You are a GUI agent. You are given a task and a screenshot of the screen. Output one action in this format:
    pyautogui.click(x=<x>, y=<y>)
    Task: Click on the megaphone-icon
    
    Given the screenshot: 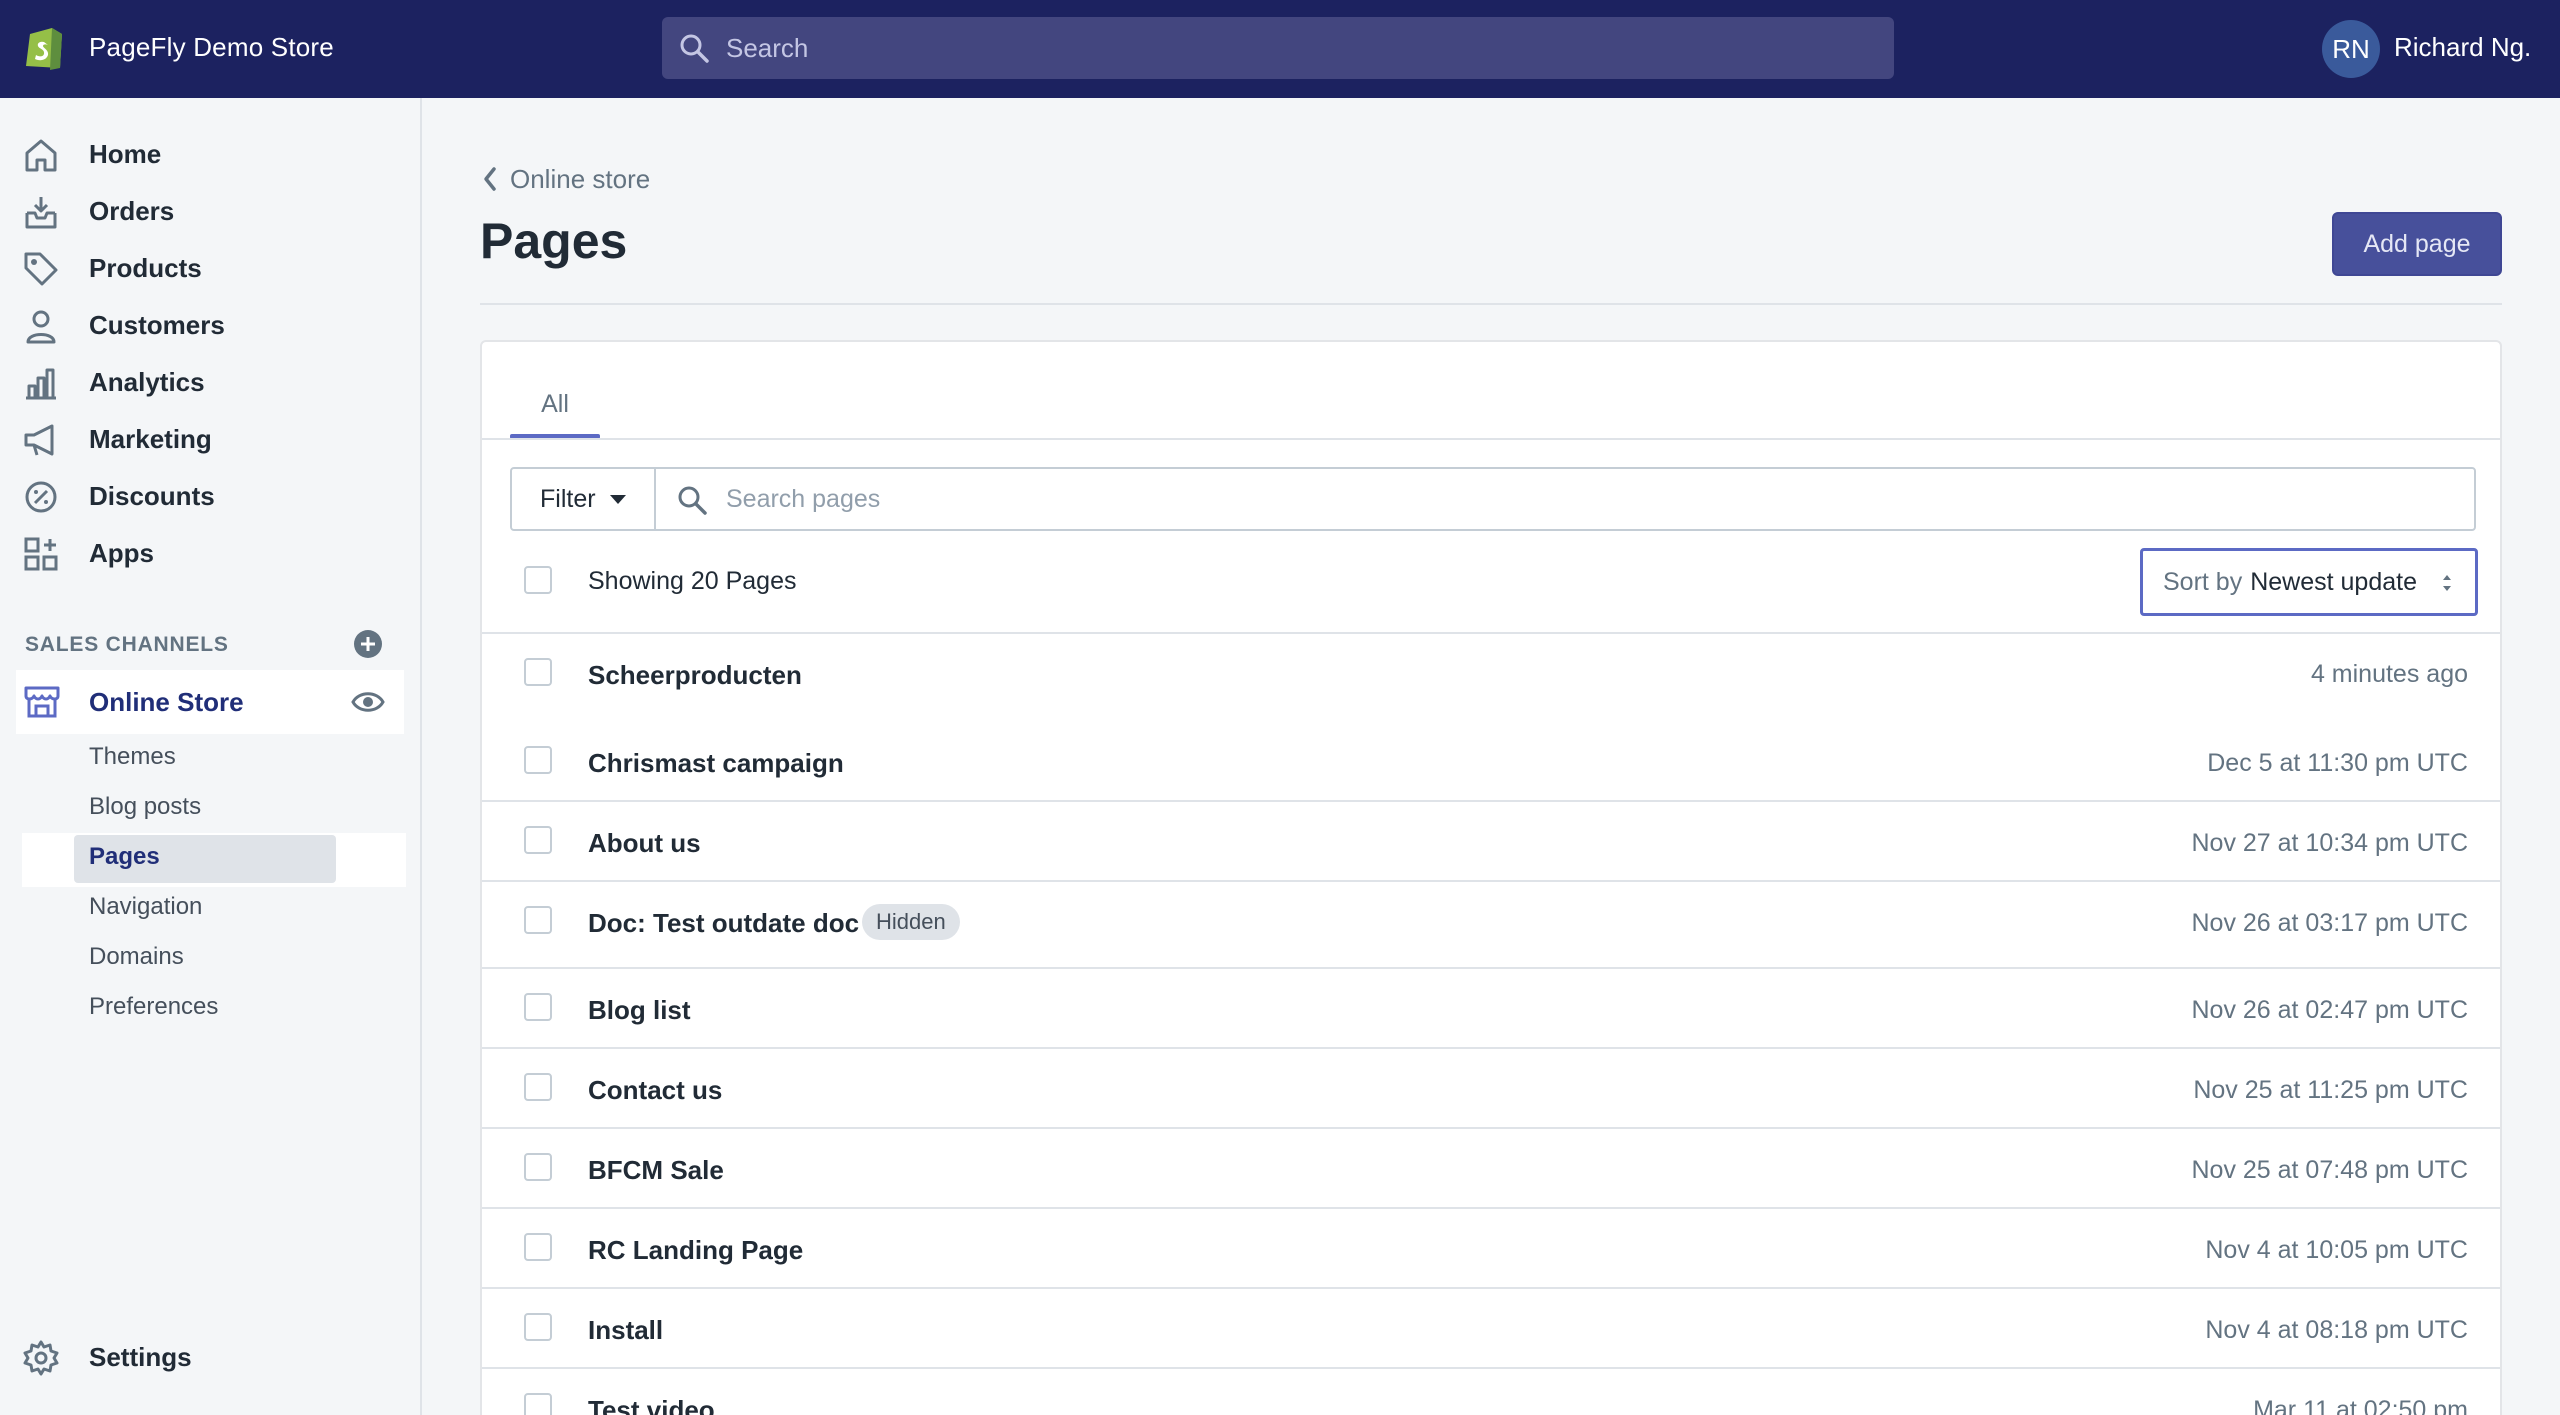 What is the action you would take?
    pyautogui.click(x=39, y=440)
    